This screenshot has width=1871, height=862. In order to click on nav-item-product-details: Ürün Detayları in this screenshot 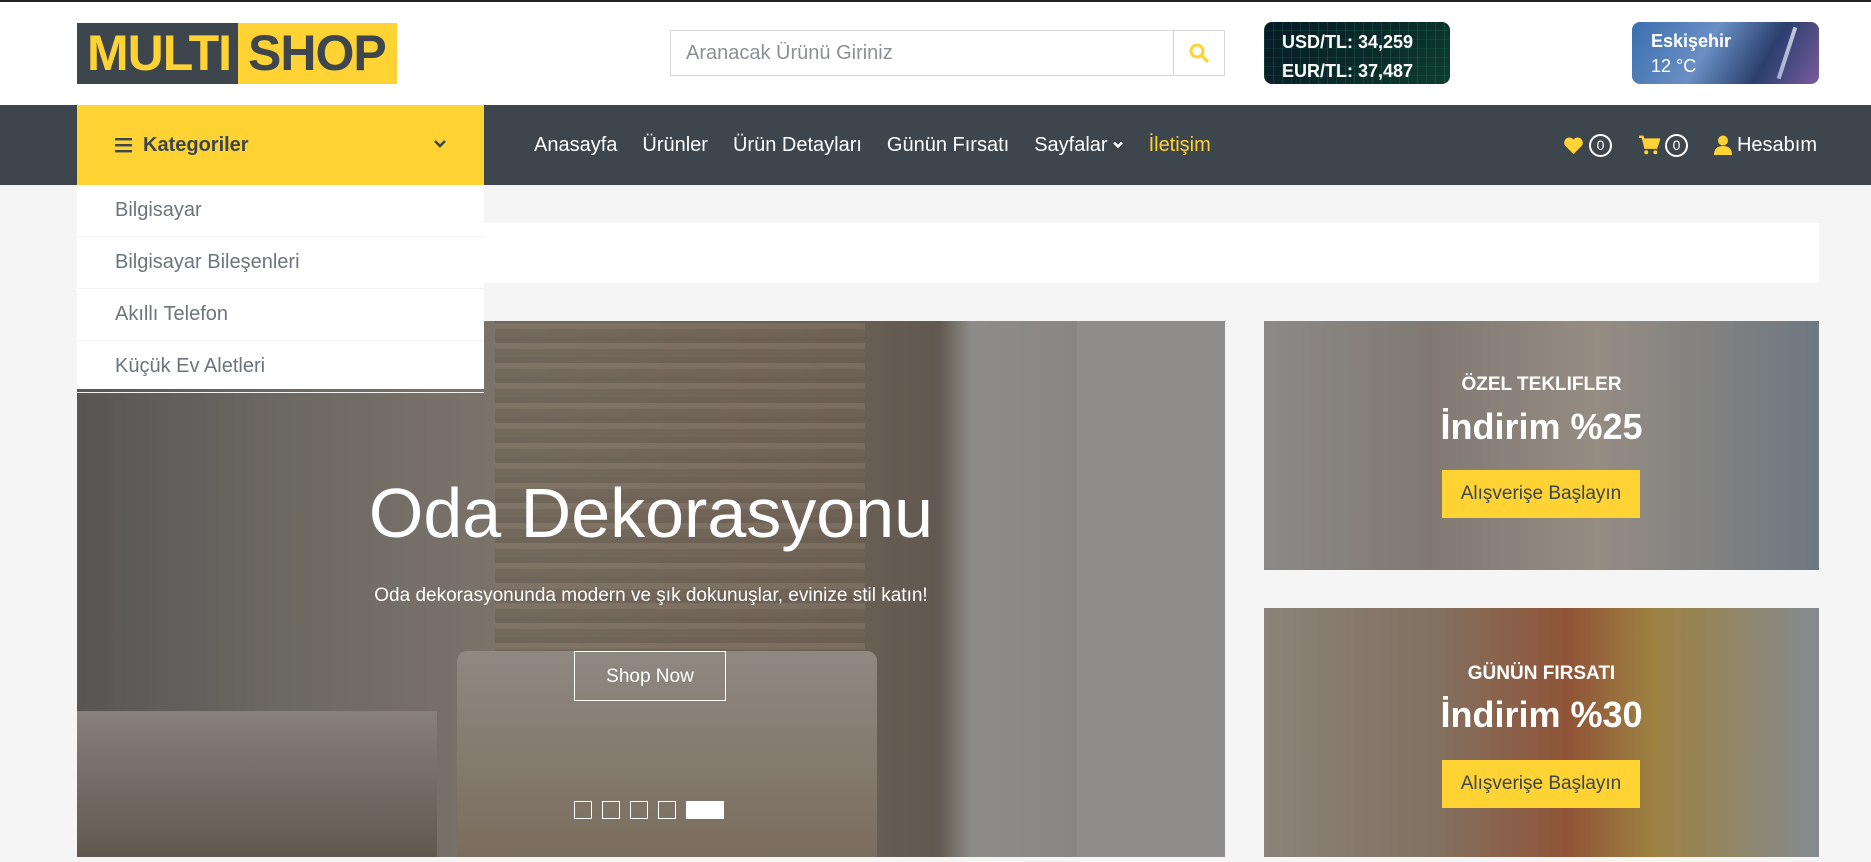, I will do `click(797, 145)`.